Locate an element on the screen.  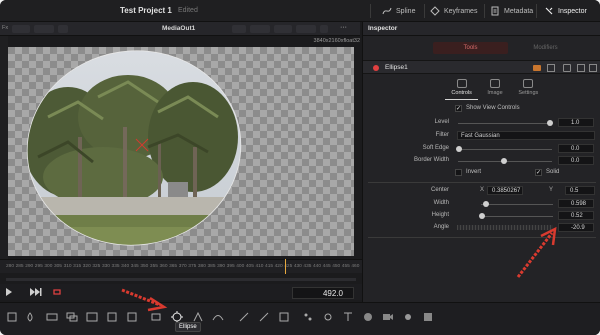
rectangle-mask-icon is located at coordinates (156, 317).